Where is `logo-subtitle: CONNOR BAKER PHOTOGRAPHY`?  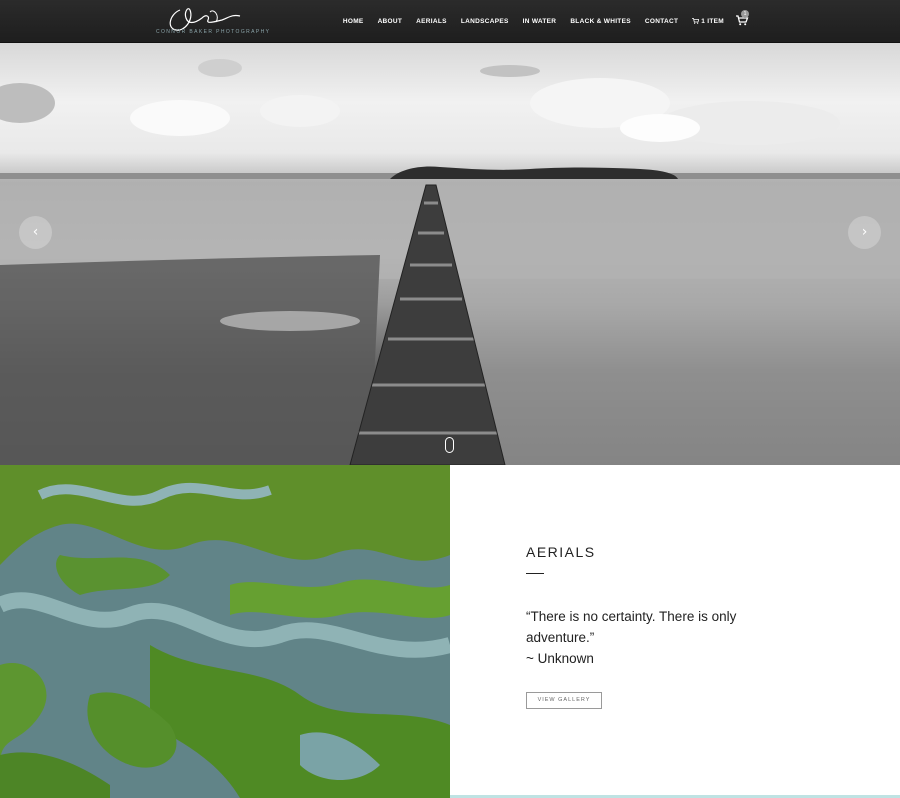
logo-subtitle: CONNOR BAKER PHOTOGRAPHY is located at coordinates (213, 32).